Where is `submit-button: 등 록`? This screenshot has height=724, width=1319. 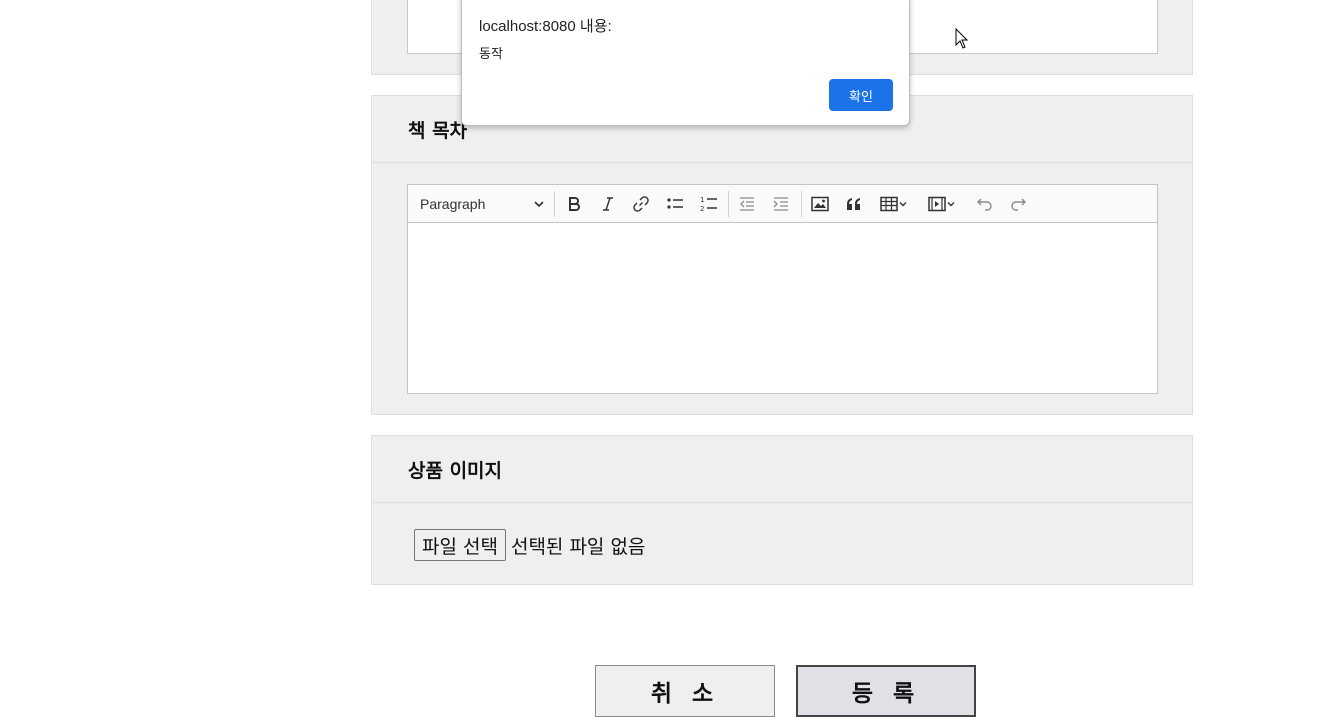 submit-button: 등 록 is located at coordinates (886, 691).